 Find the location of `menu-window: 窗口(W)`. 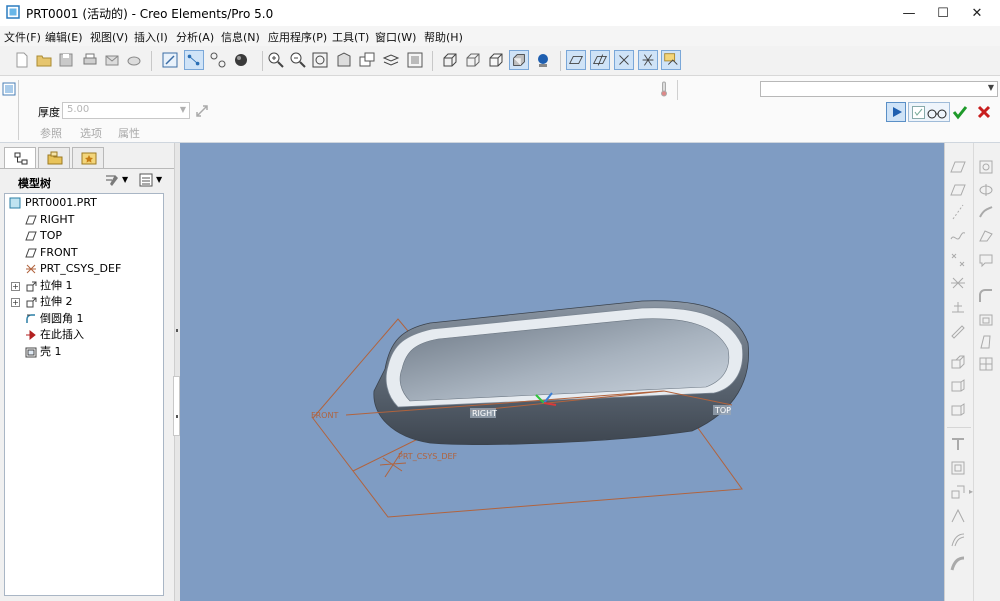

menu-window: 窗口(W) is located at coordinates (395, 37).